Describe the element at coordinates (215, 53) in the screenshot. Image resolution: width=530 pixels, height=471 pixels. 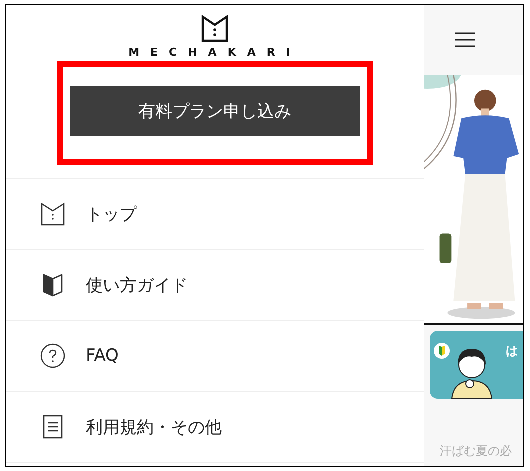
I see `logo-wordmark: MECHAKARI` at that location.